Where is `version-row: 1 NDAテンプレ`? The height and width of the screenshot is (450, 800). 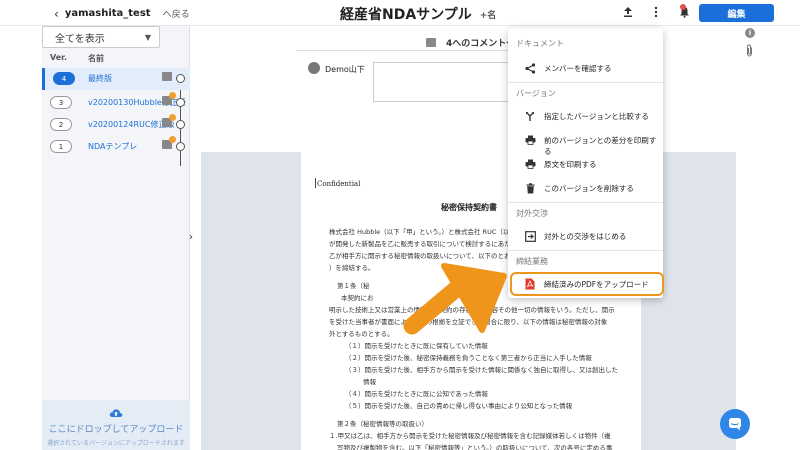
version-row: 1 NDAテンプレ is located at coordinates (116, 147).